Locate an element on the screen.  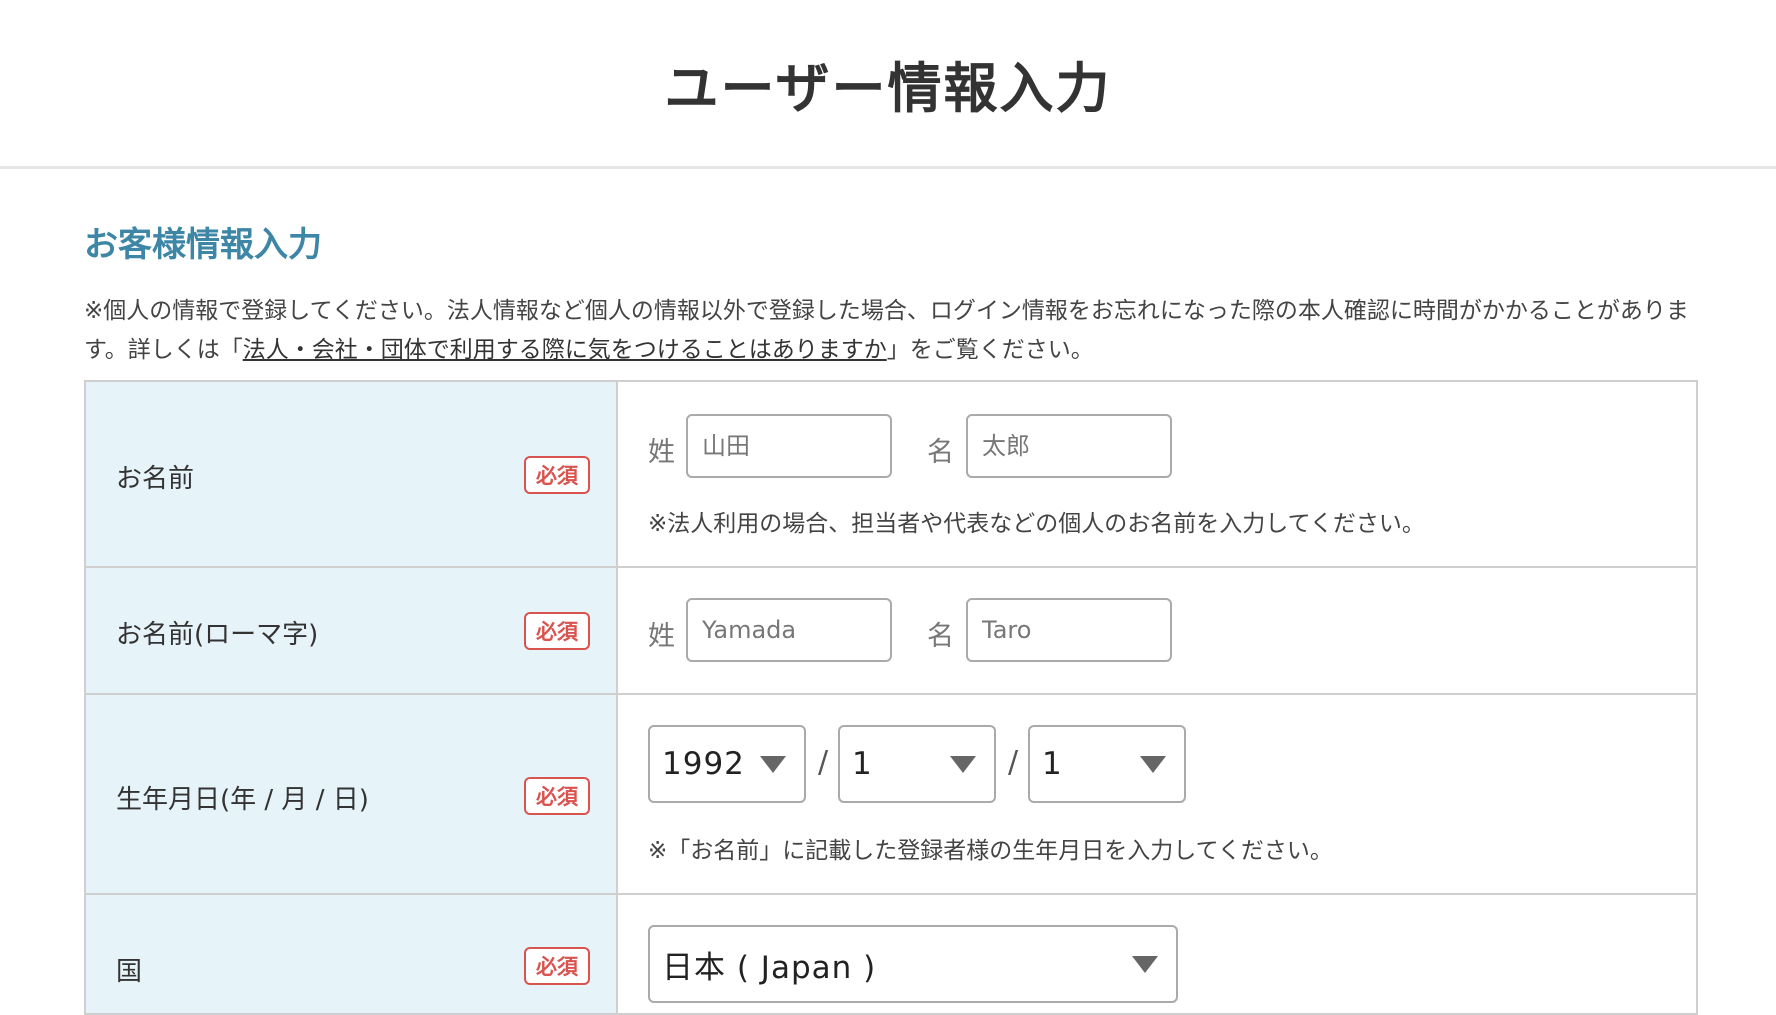
country-label-cell: 国 必須 is located at coordinates (351, 954).